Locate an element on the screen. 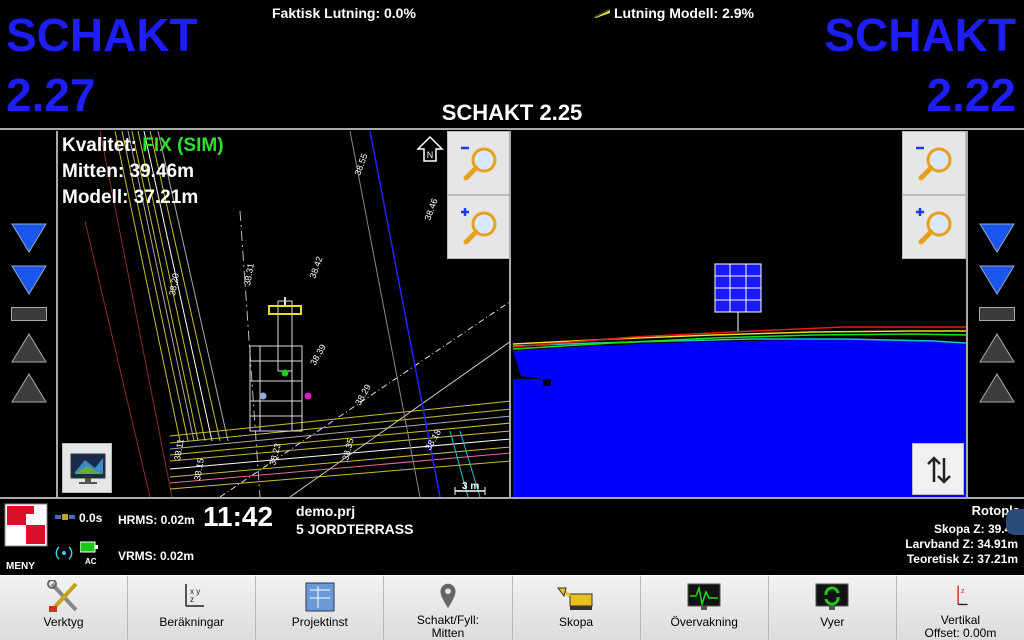 The height and width of the screenshot is (640, 1024). model-slope-text: Lutning Modell: 2.9% is located at coordinates (684, 13).